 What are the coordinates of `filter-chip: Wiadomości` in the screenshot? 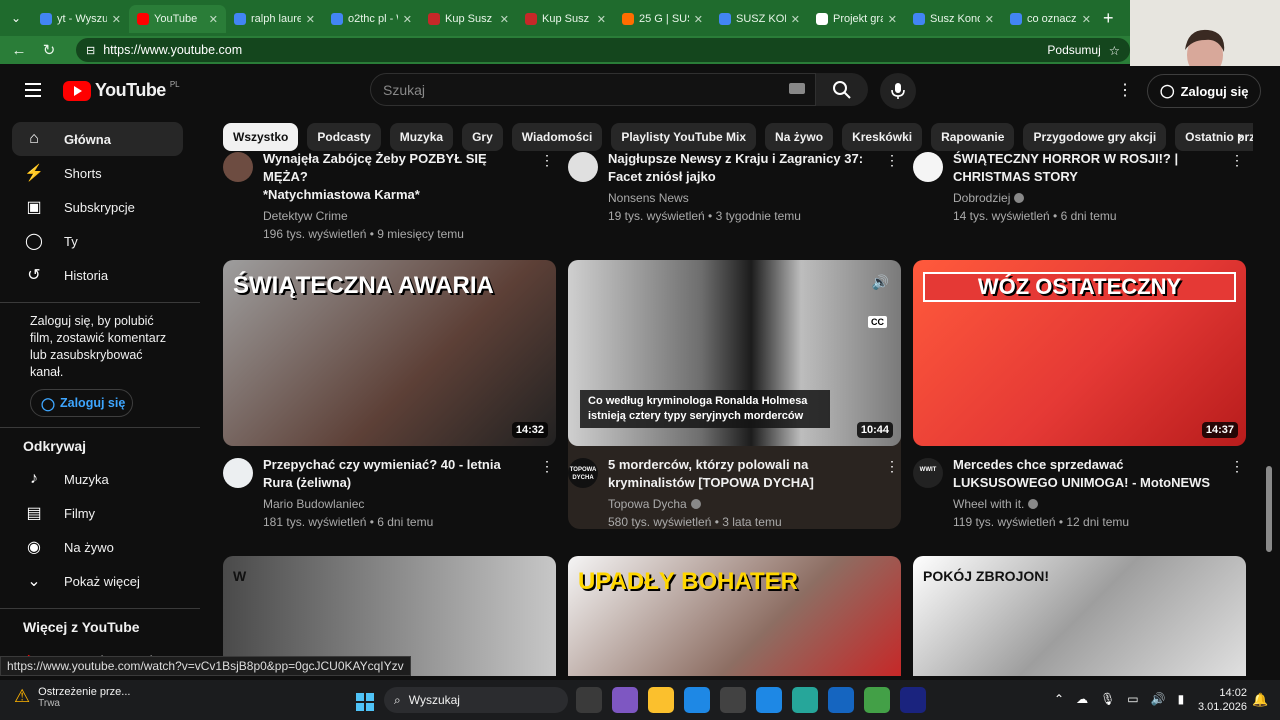 It's located at (557, 137).